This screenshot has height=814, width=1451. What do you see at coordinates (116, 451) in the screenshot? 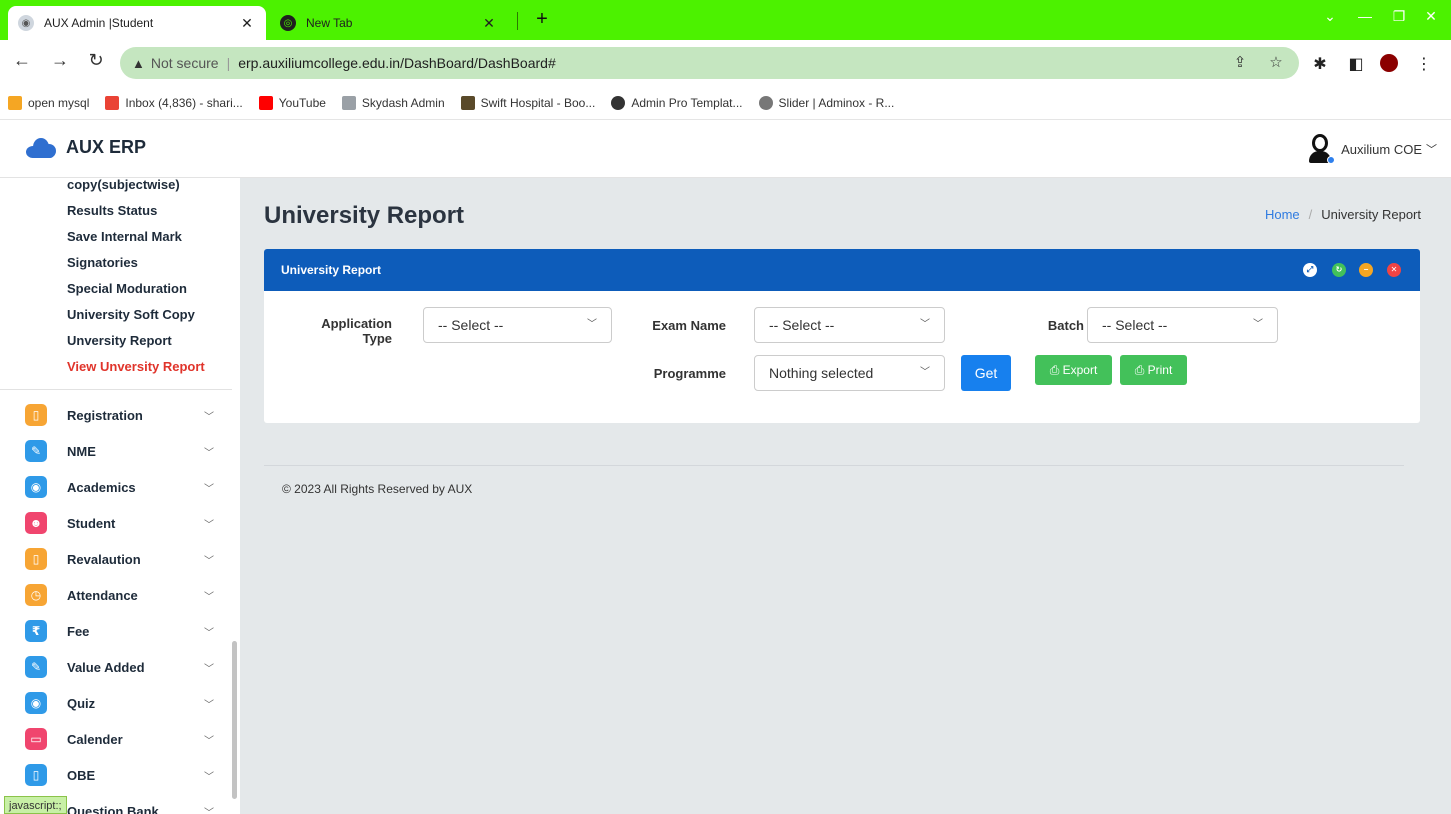
I see `sidebar-menu-item: ✎ NME ﹀` at bounding box center [116, 451].